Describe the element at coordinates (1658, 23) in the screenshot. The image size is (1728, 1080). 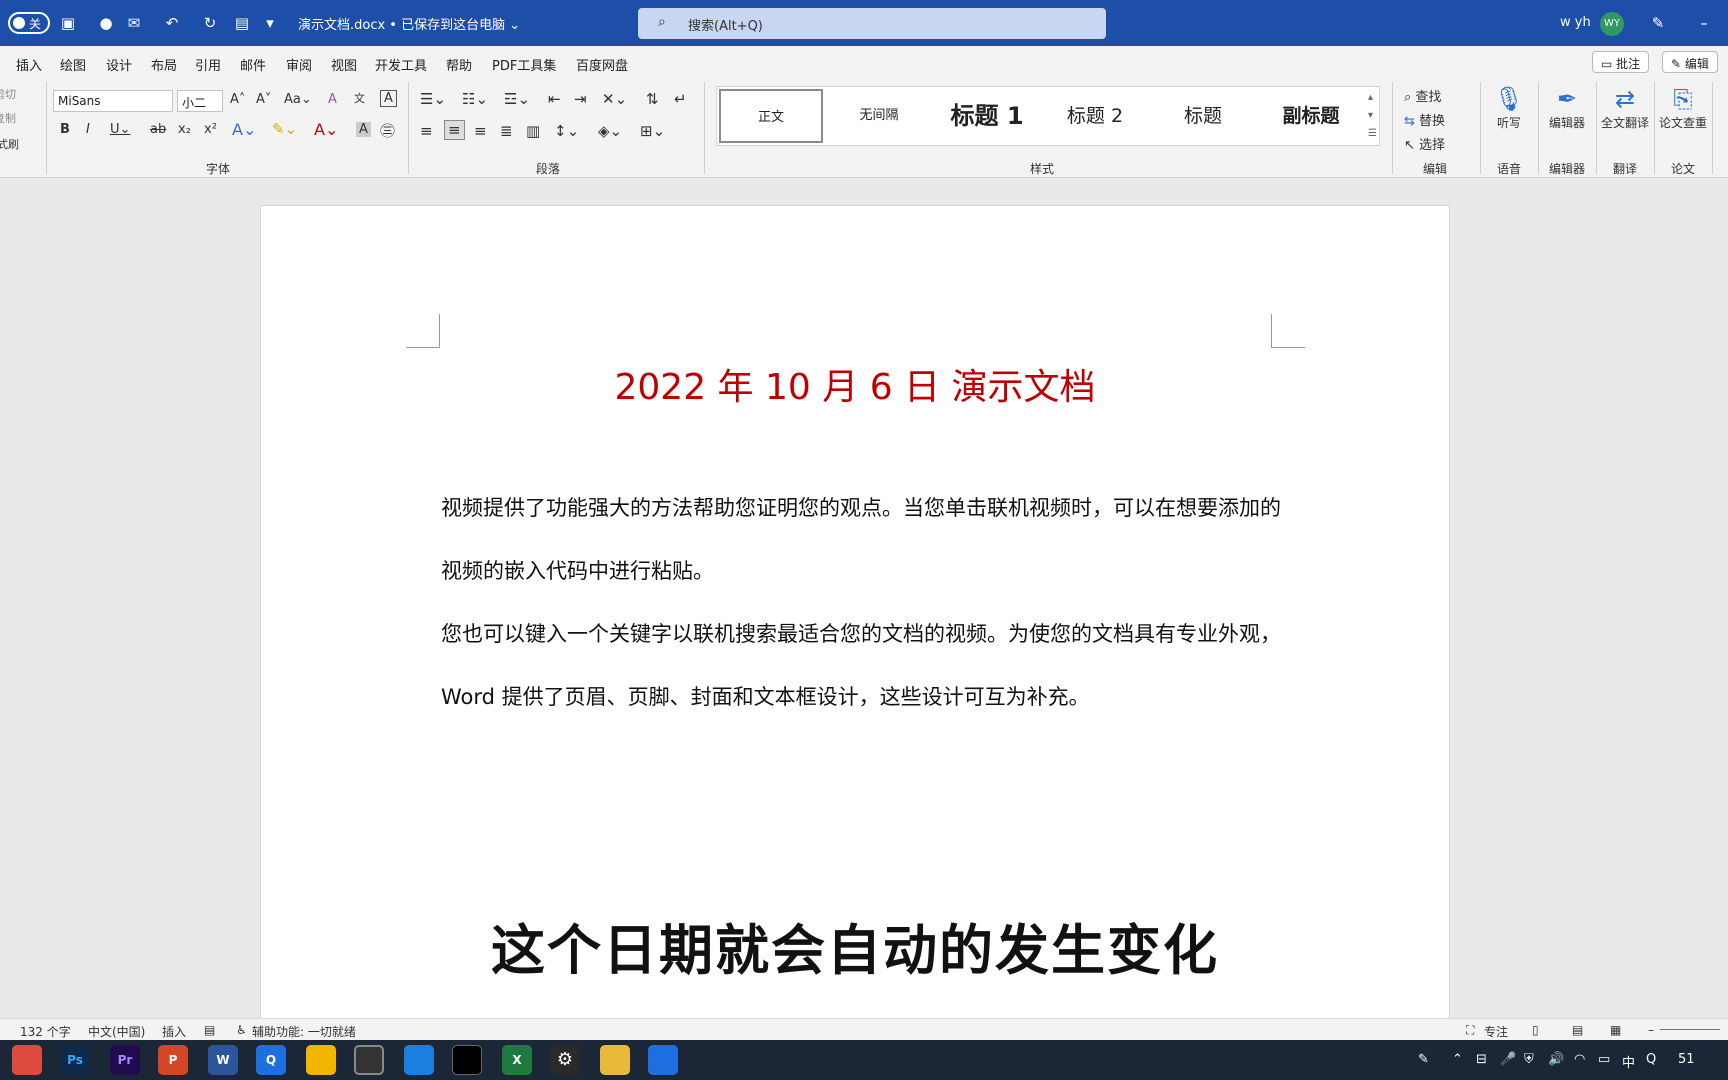
I see `pen-icon: ✎` at that location.